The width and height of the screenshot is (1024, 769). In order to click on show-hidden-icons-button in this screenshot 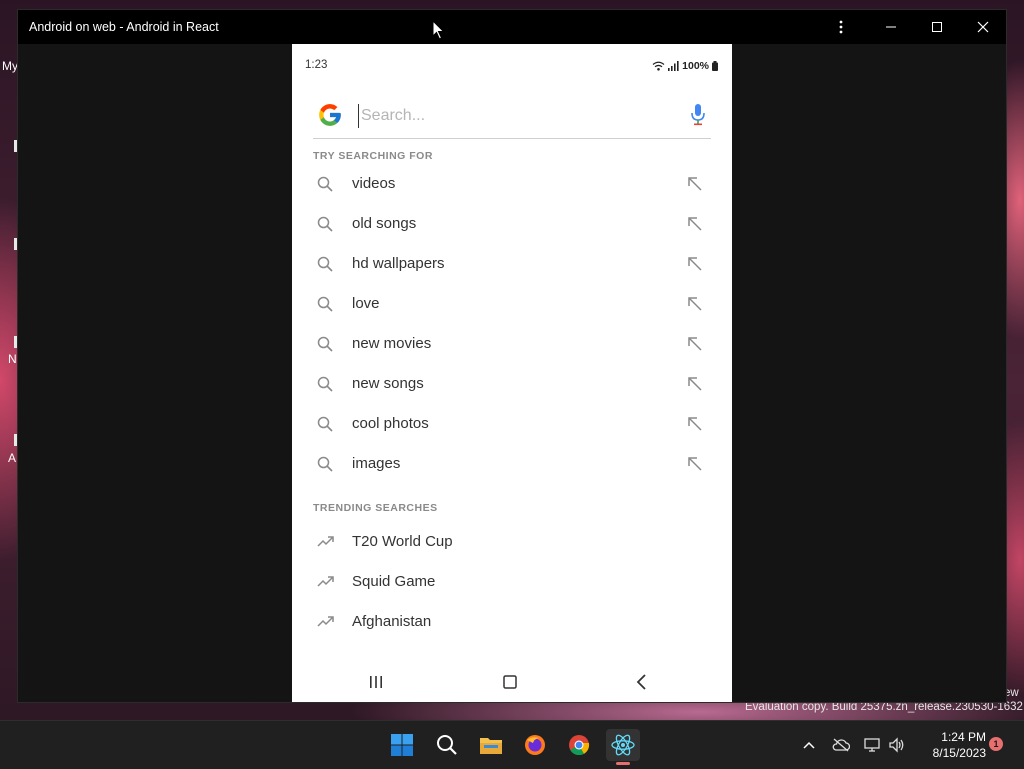, I will do `click(809, 745)`.